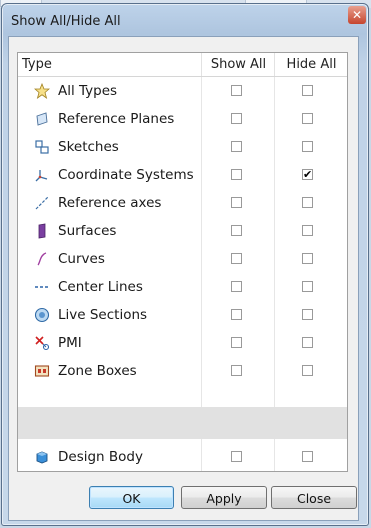  Describe the element at coordinates (42, 175) in the screenshot. I see `coordinate-system-icon` at that location.